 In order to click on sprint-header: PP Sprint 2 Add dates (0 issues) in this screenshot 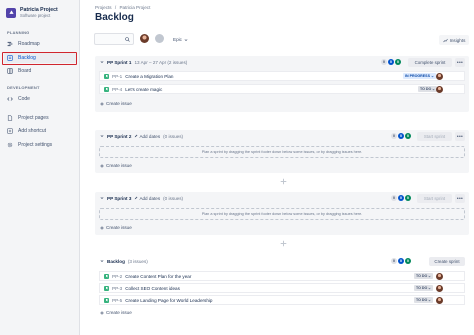, I will do `click(282, 136)`.